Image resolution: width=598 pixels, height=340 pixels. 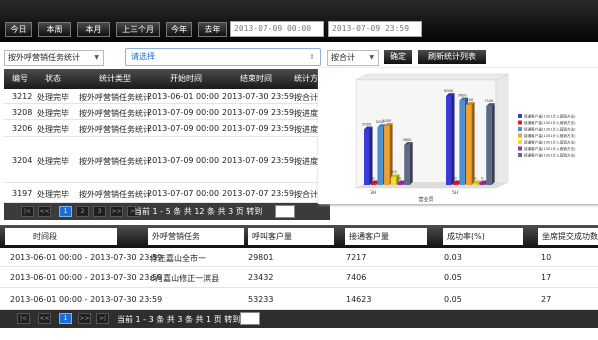 What do you see at coordinates (359, 299) in the screenshot?
I see `cell-connected: 14623` at bounding box center [359, 299].